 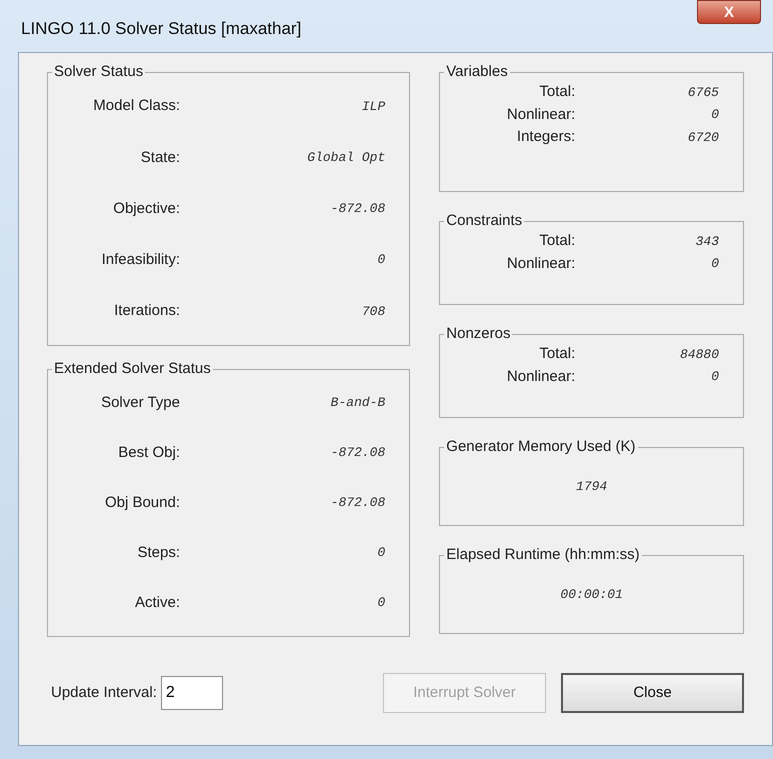 I want to click on field-label: Steps:, so click(x=158, y=552).